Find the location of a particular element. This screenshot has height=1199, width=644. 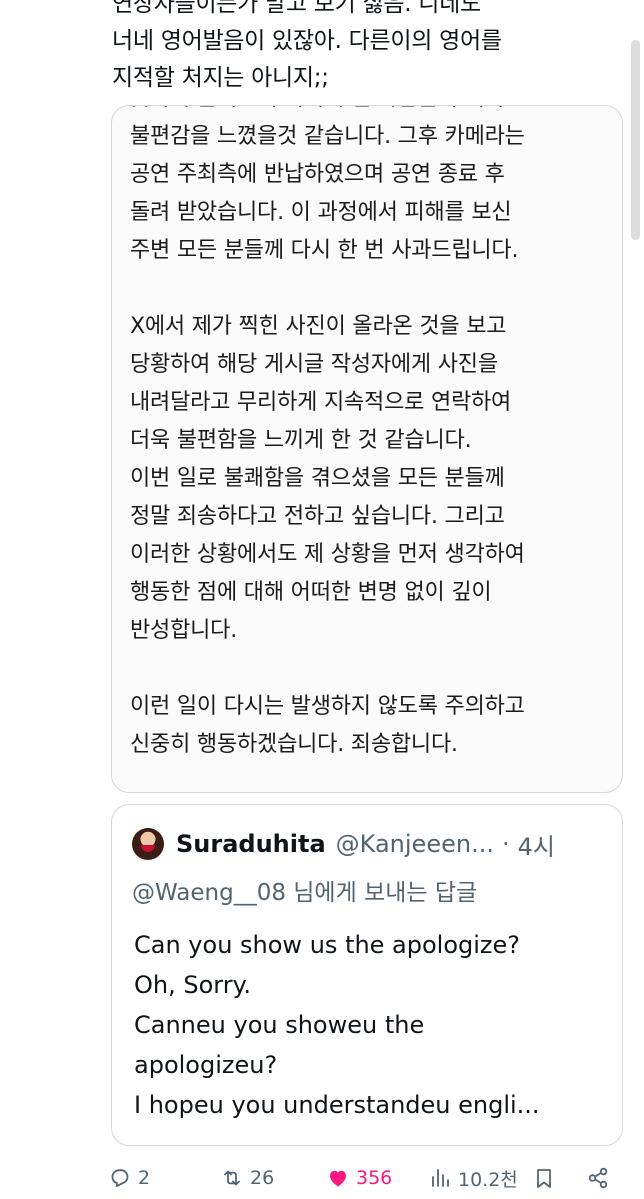

view-count: 10.2천 is located at coordinates (488, 1179).